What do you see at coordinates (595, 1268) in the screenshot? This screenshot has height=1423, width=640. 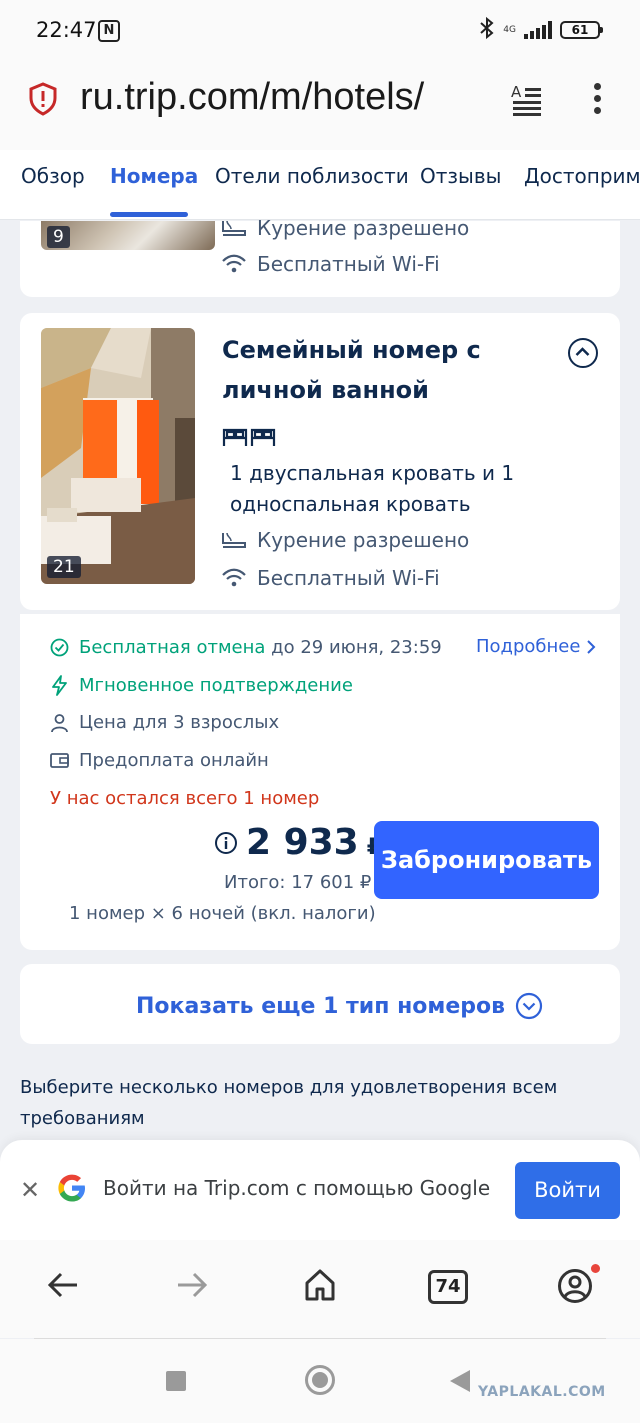 I see `notification-dot` at bounding box center [595, 1268].